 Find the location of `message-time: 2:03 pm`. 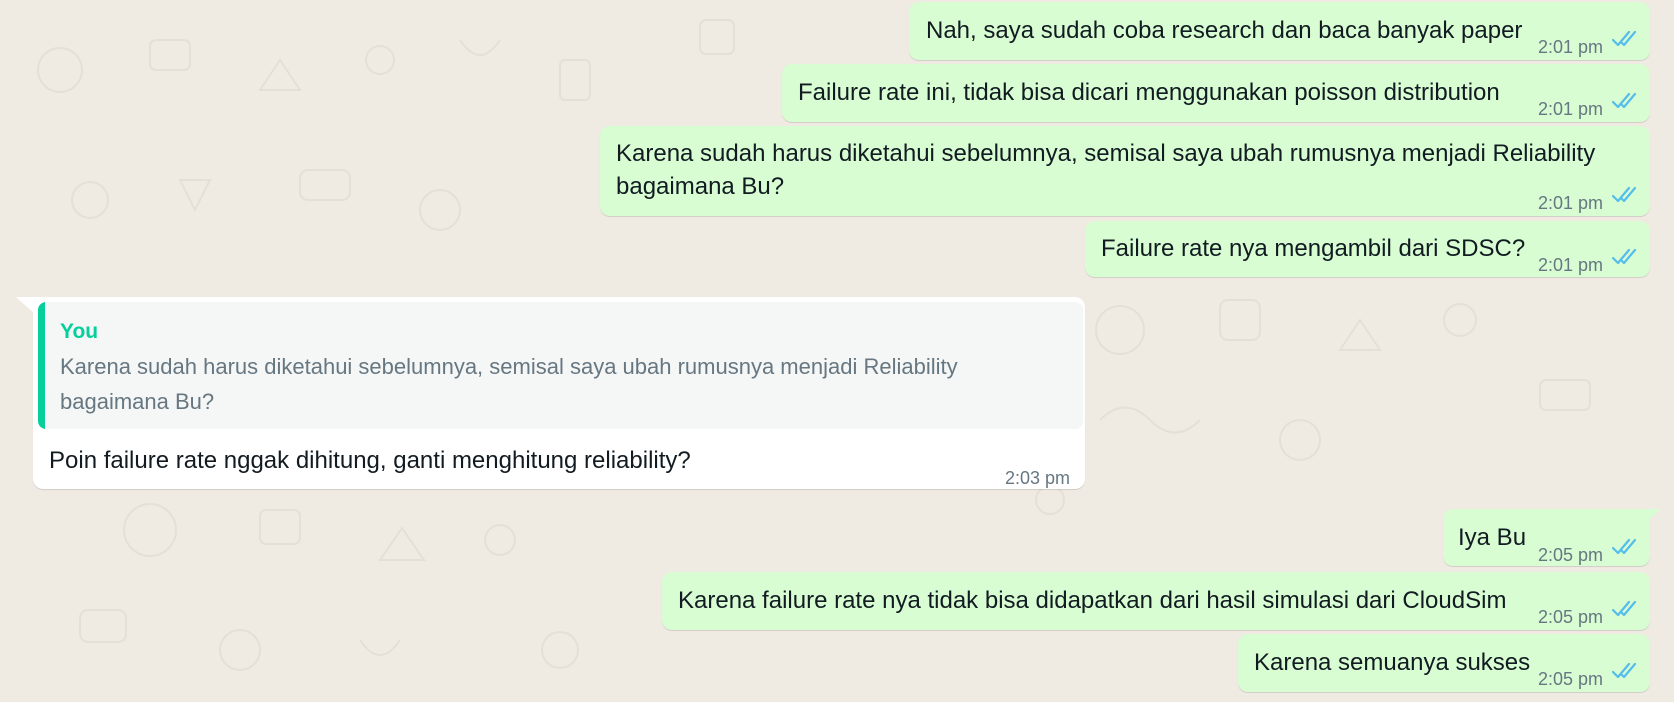

message-time: 2:03 pm is located at coordinates (1038, 478).